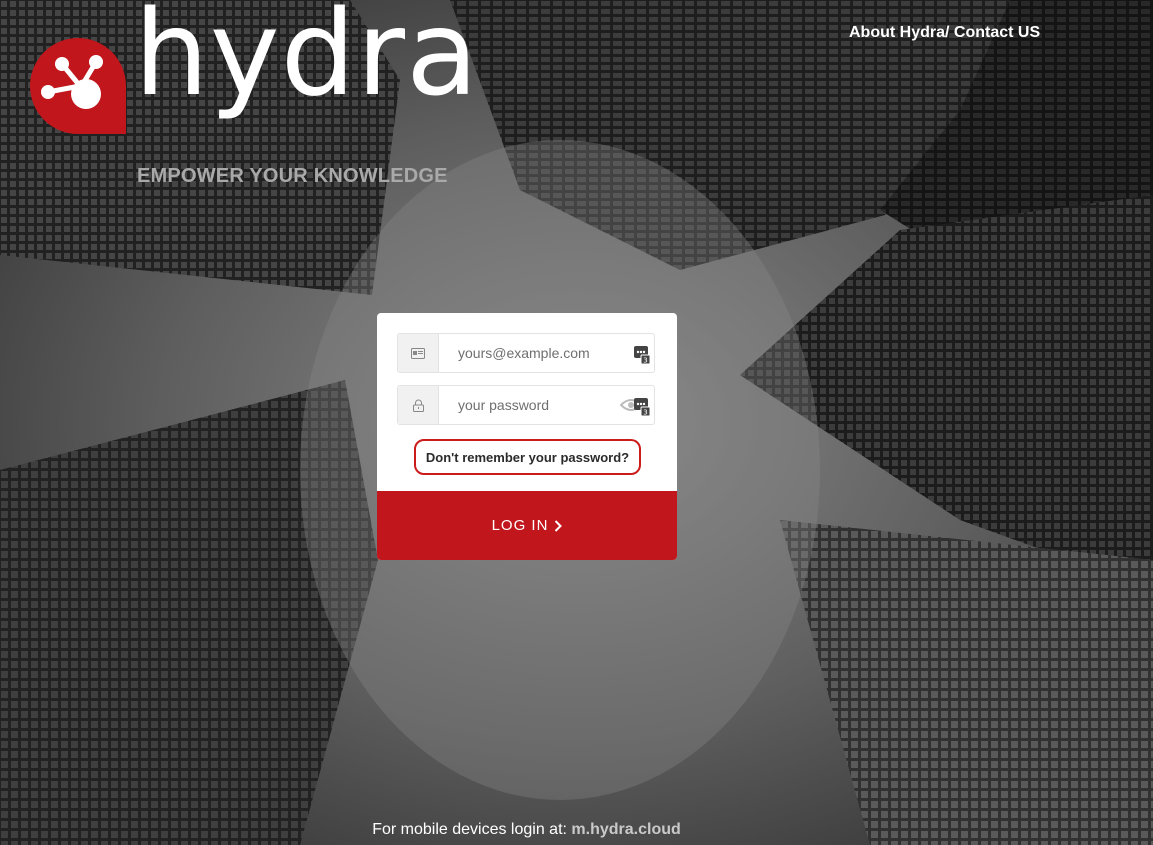 The height and width of the screenshot is (845, 1153). I want to click on id-card-icon, so click(418, 353).